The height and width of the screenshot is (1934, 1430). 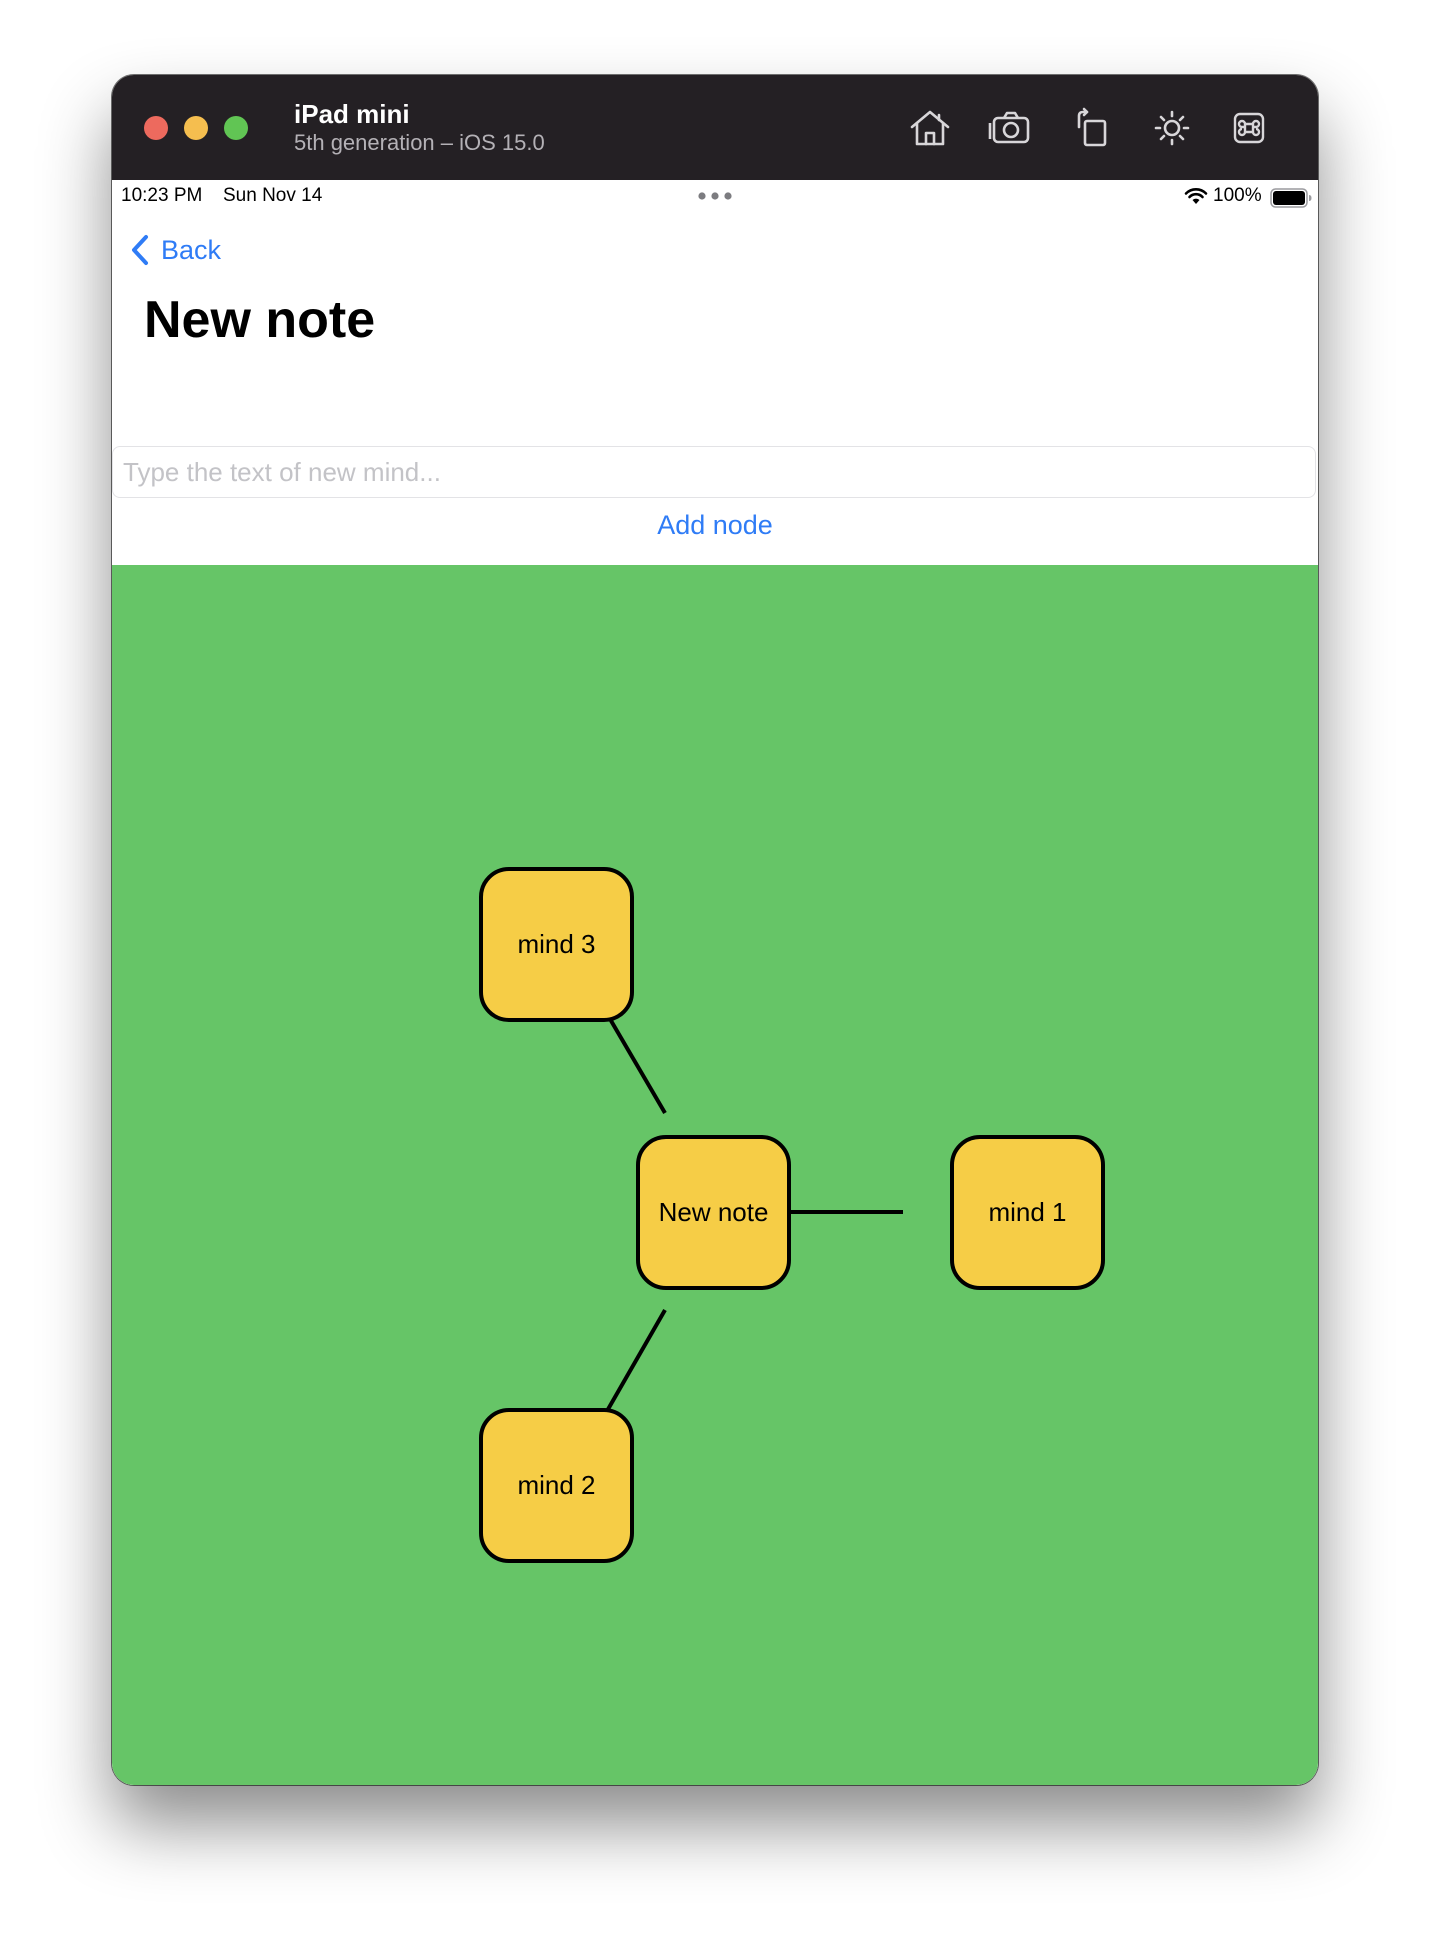 I want to click on back-button: Back, so click(x=175, y=250).